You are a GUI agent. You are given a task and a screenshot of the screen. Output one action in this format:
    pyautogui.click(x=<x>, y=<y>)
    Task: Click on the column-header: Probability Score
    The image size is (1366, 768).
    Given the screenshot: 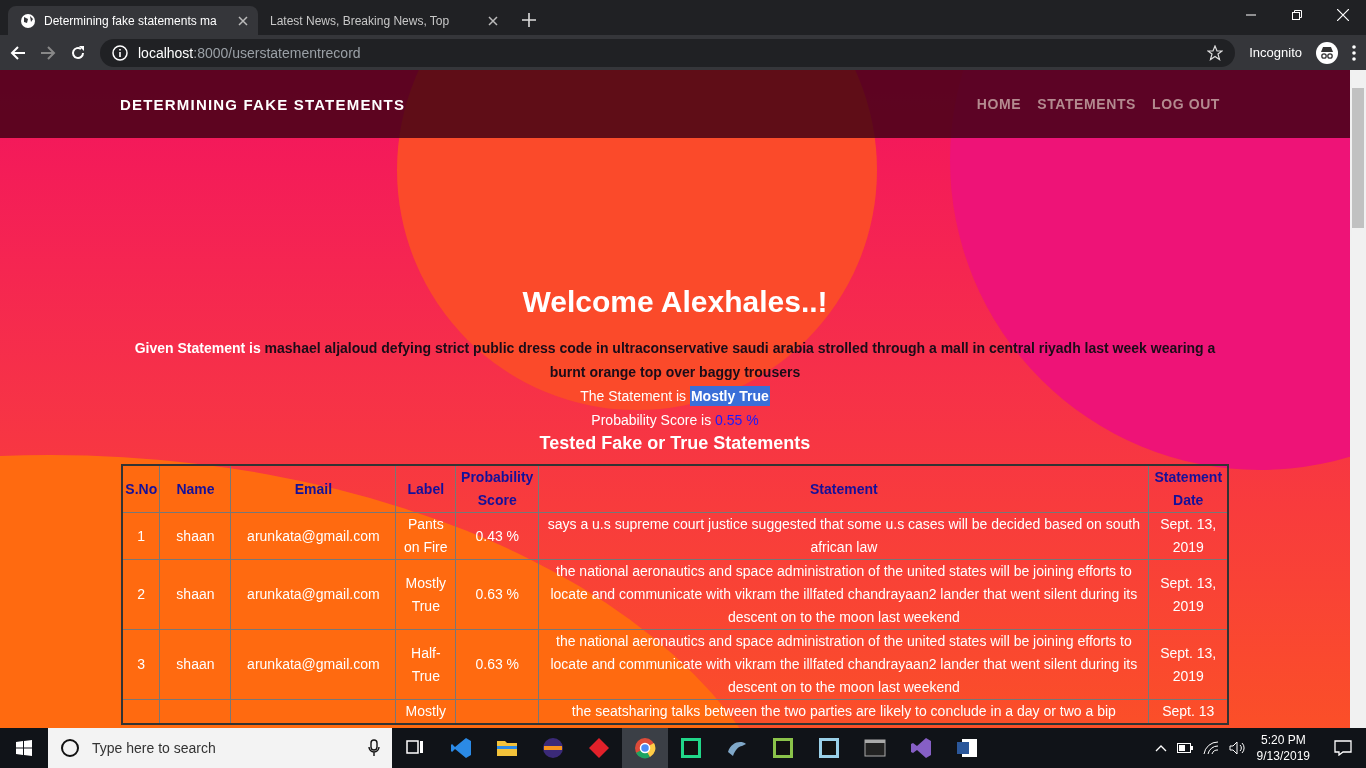 What is the action you would take?
    pyautogui.click(x=497, y=489)
    